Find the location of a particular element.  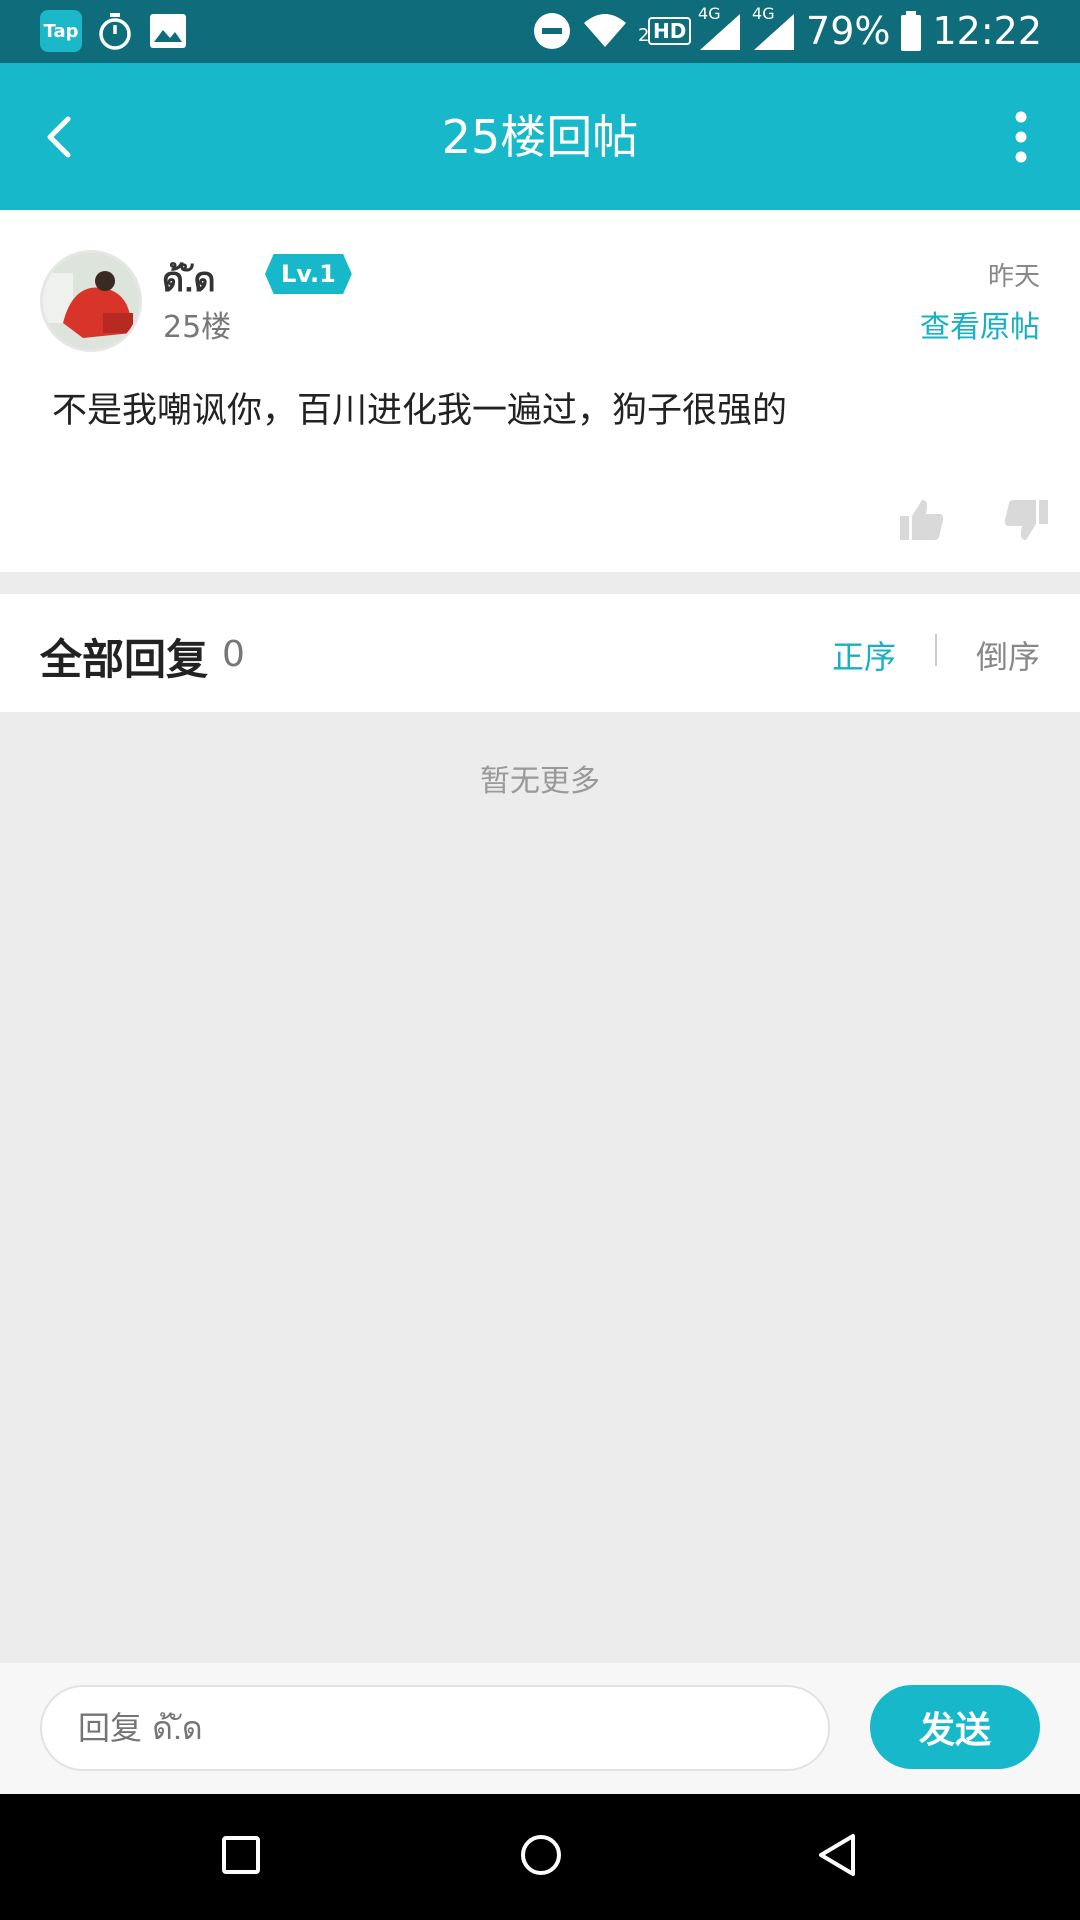

level-badge: Lv.1 is located at coordinates (308, 274).